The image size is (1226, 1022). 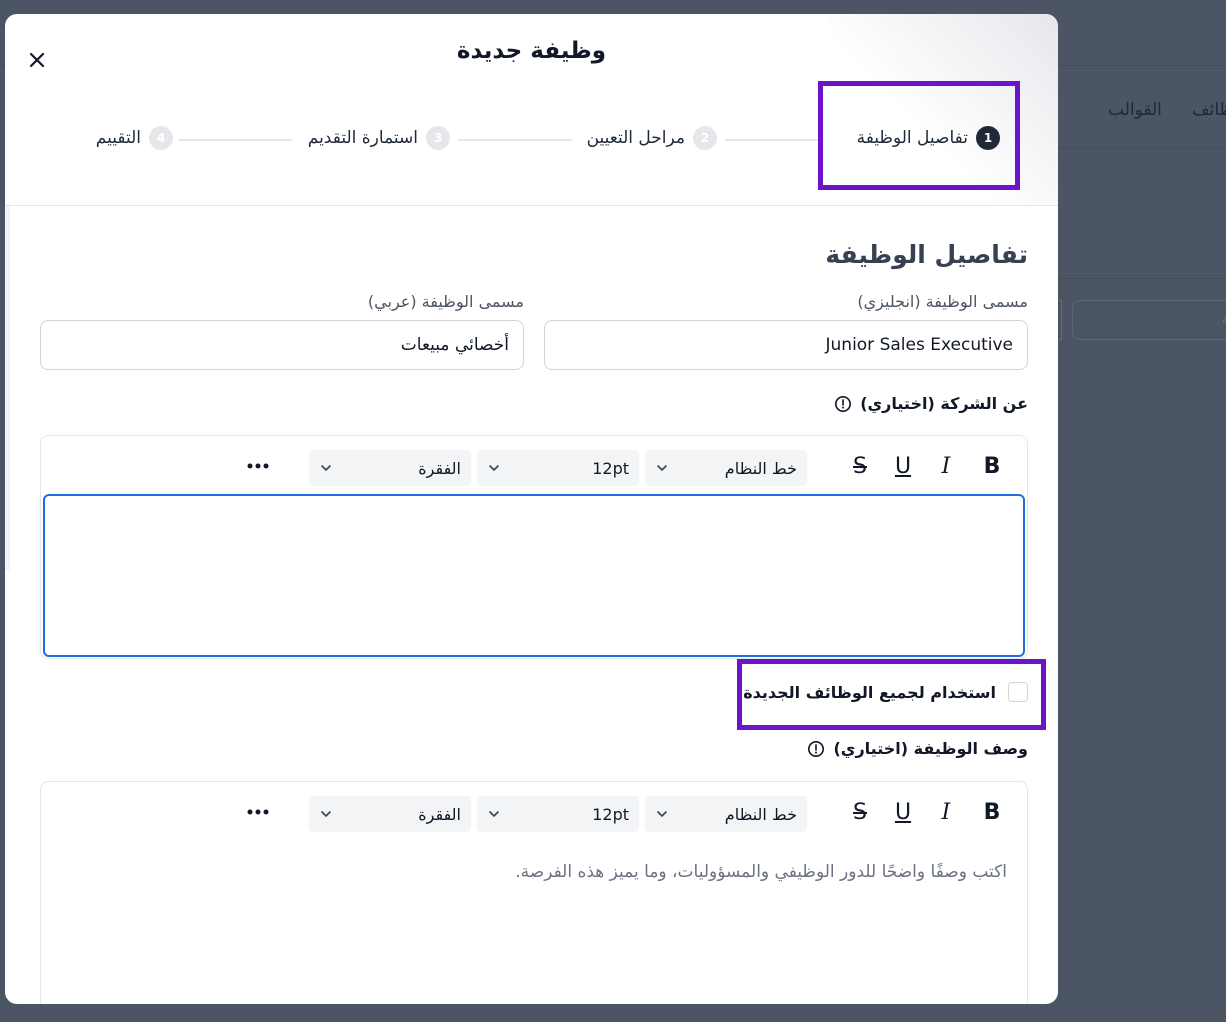 I want to click on step-label: مراحل التعيين, so click(x=635, y=138).